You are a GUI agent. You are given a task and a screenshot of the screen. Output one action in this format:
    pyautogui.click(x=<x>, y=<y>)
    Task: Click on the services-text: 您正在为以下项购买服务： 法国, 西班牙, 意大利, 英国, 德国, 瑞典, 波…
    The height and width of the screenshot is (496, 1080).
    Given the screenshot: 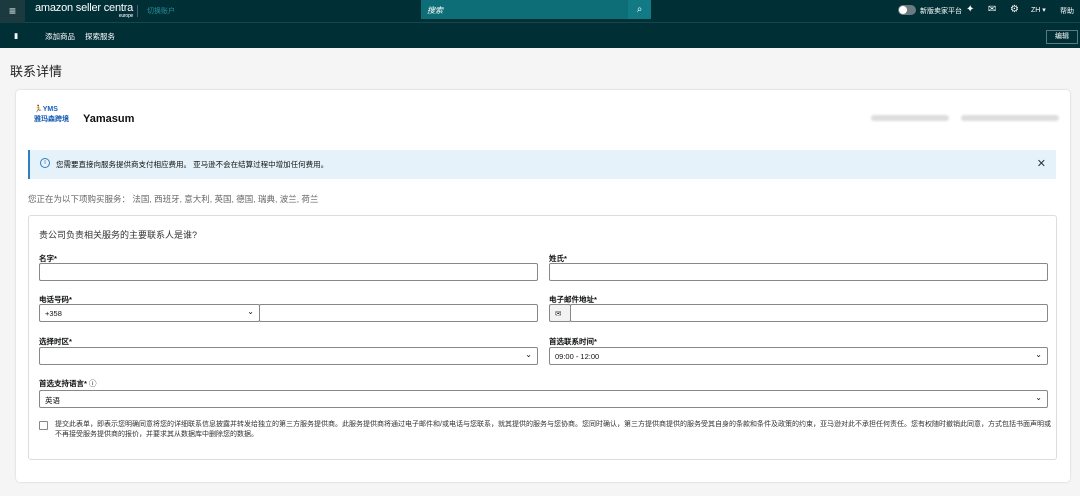 What is the action you would take?
    pyautogui.click(x=173, y=199)
    